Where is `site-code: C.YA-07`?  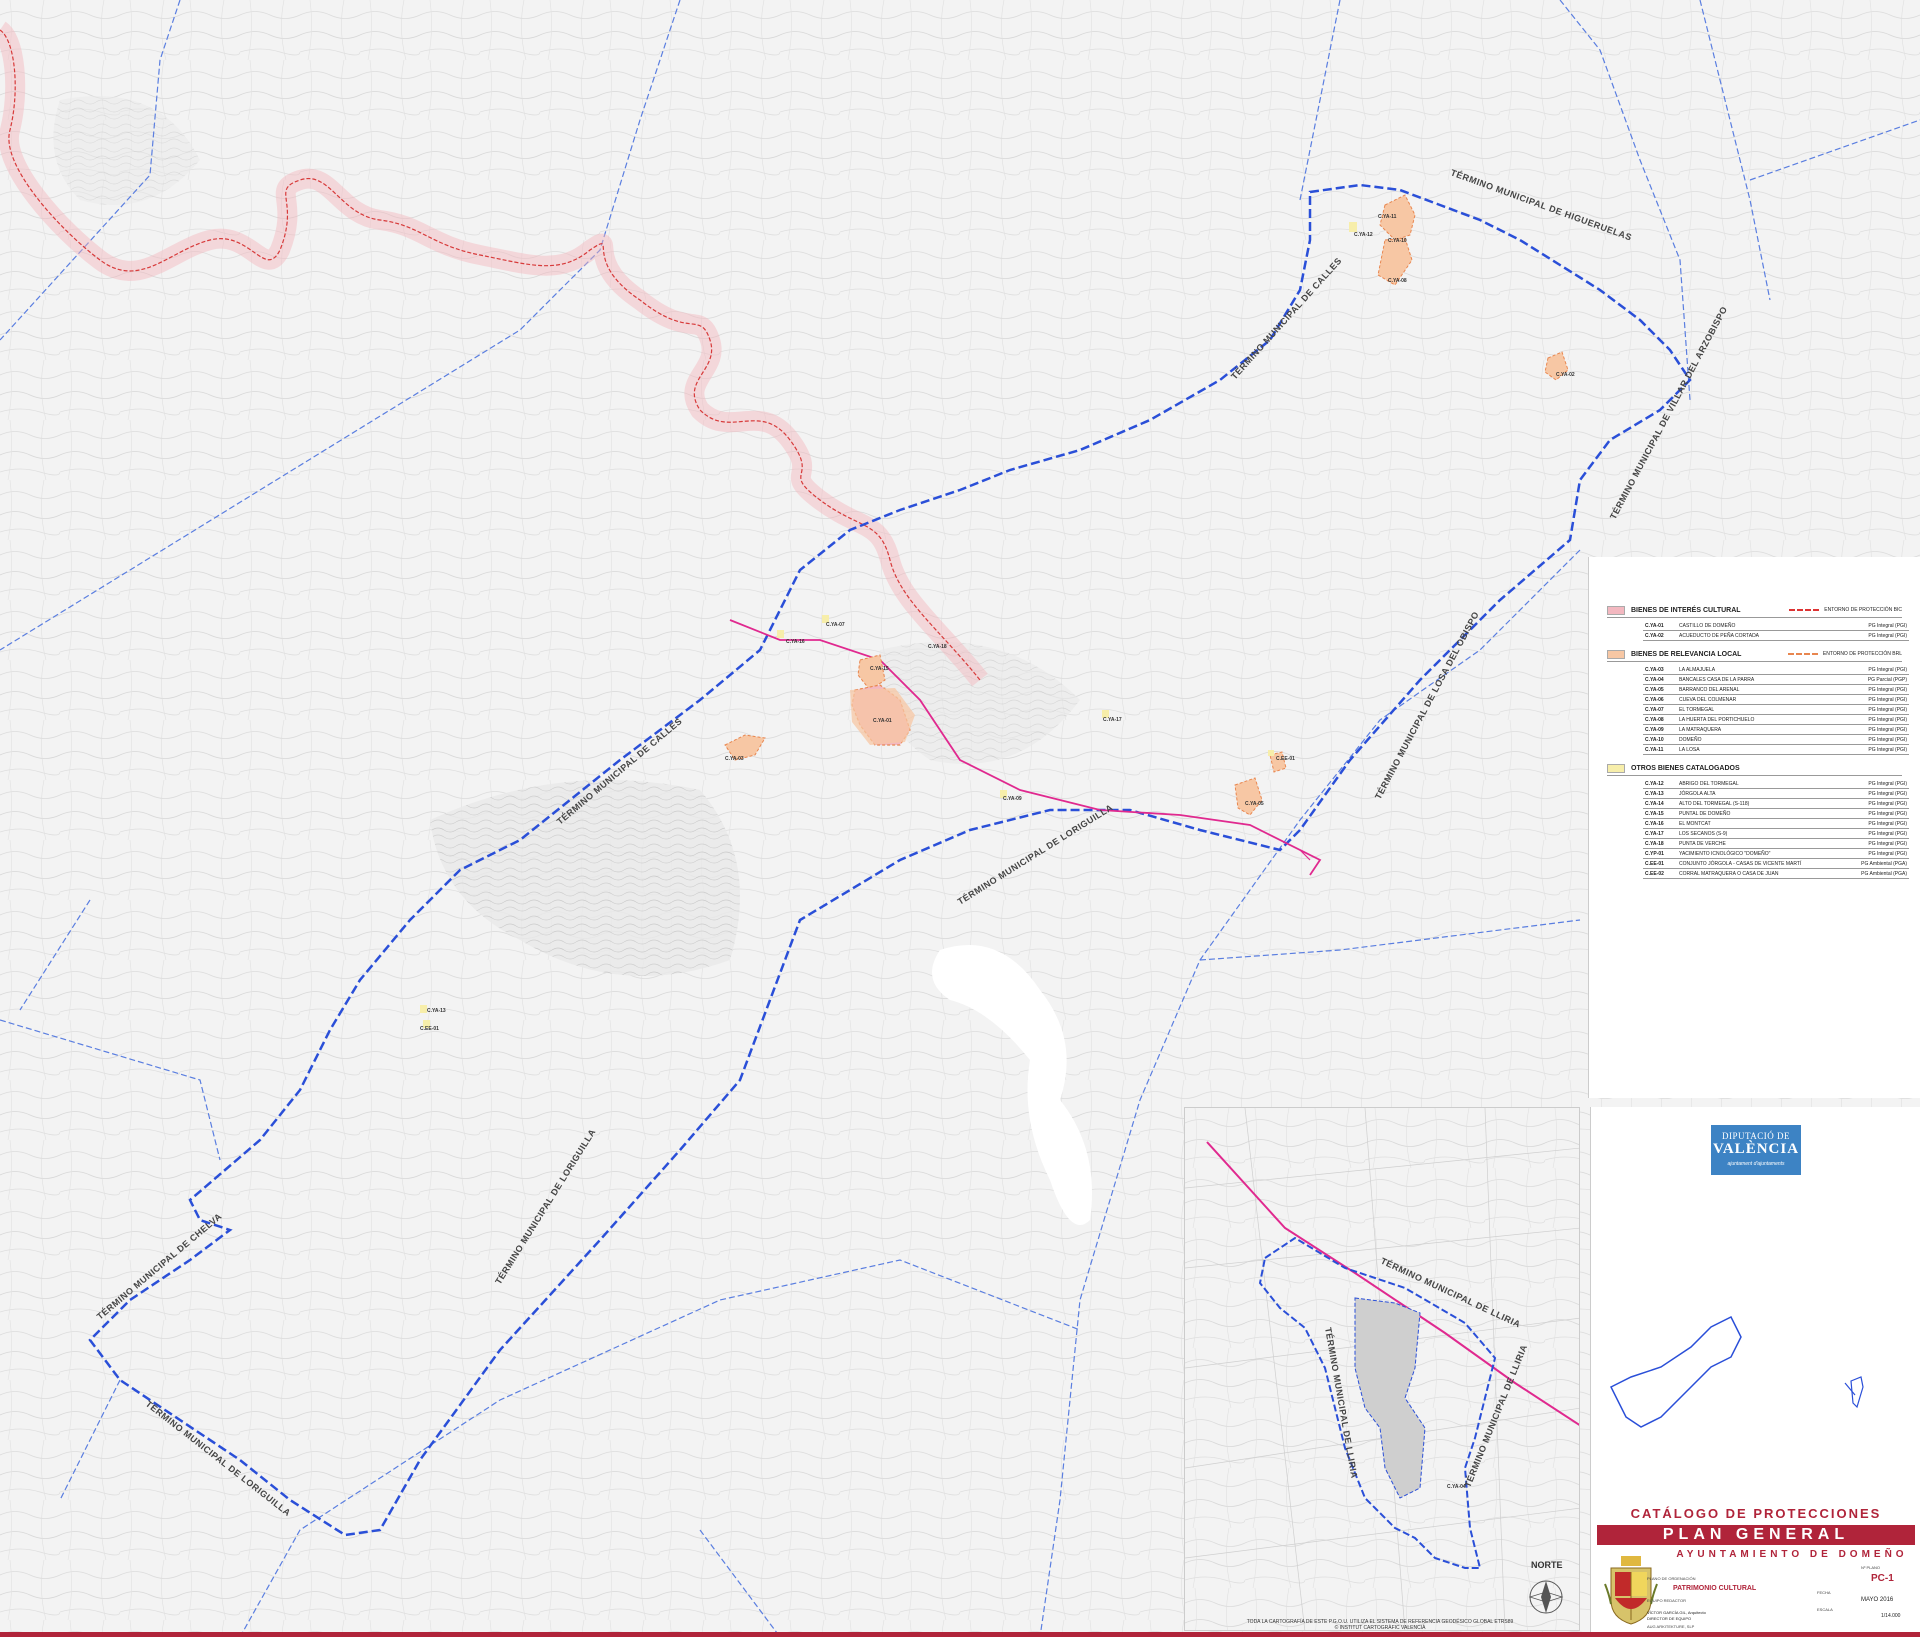
site-code: C.YA-07 is located at coordinates (835, 625).